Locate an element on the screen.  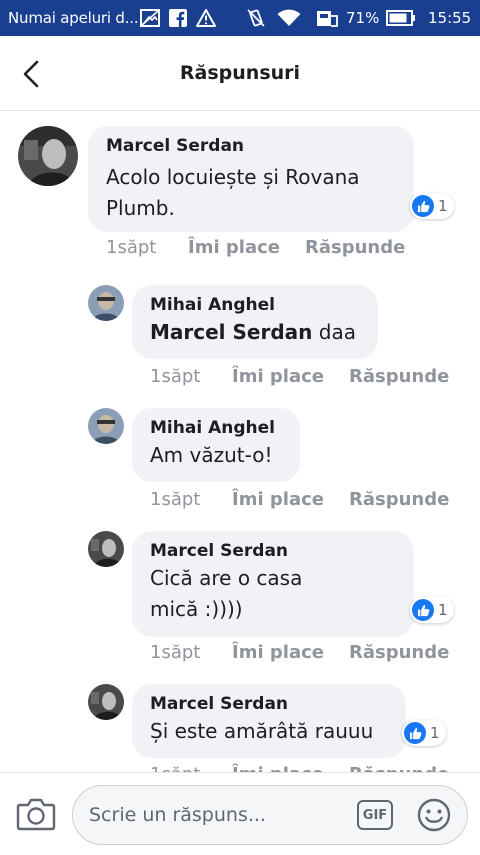
battery-icon is located at coordinates (401, 18).